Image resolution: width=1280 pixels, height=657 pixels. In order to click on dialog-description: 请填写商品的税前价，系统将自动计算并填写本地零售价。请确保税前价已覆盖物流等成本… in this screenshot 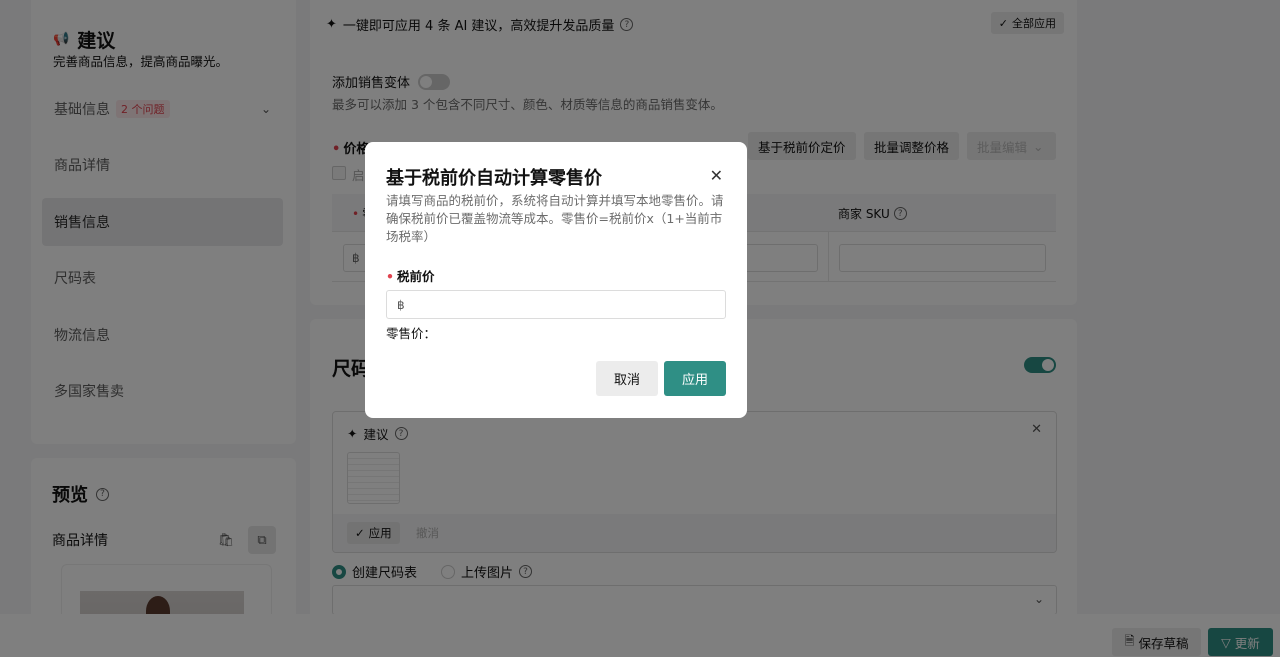, I will do `click(555, 218)`.